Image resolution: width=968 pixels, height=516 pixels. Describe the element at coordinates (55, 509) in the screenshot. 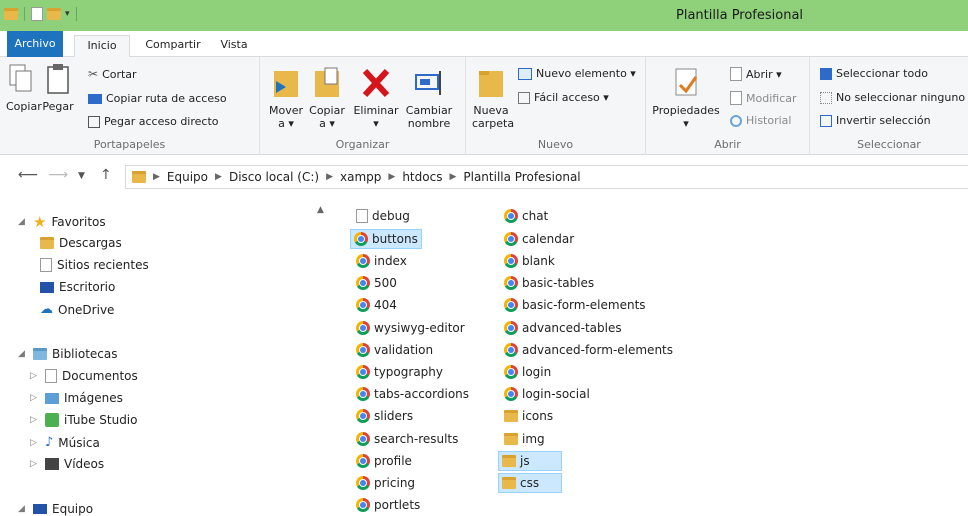

I see `nav-equipo: ◢ Equipo` at that location.